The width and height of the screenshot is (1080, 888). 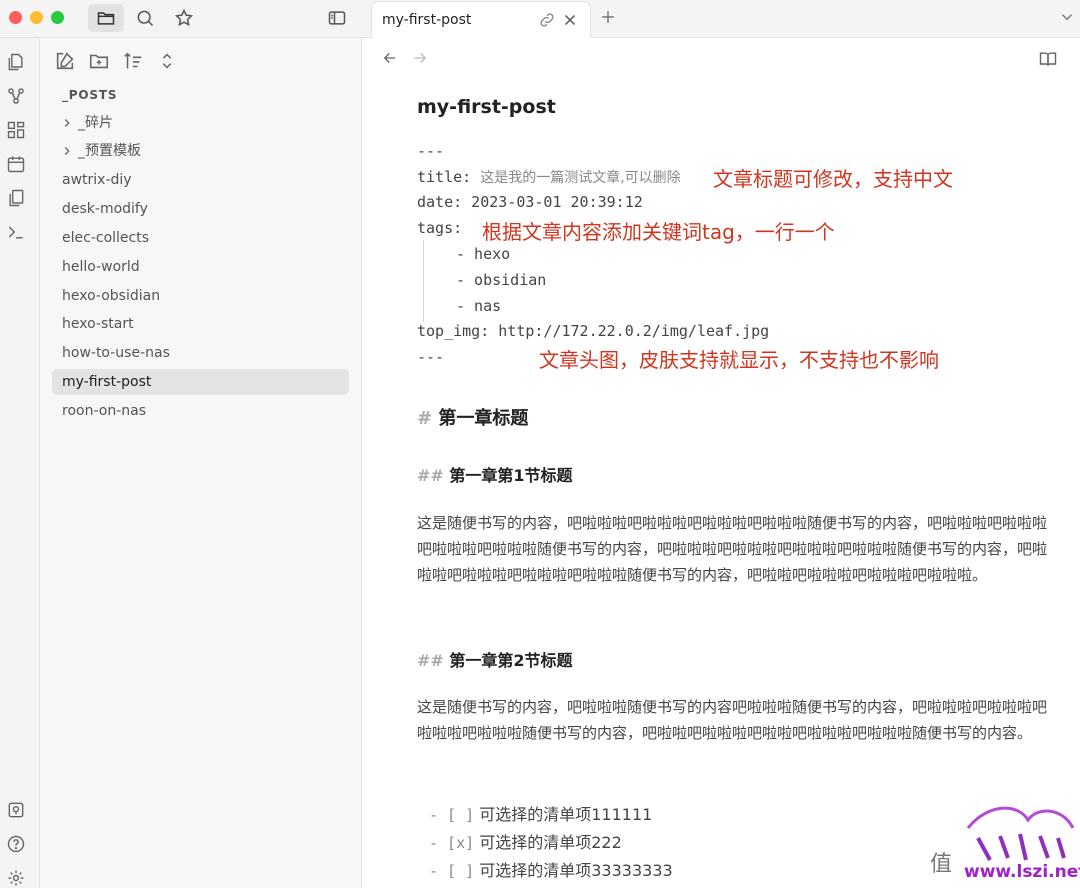 What do you see at coordinates (200, 353) in the screenshot?
I see `file-item: how-to-use-nas` at bounding box center [200, 353].